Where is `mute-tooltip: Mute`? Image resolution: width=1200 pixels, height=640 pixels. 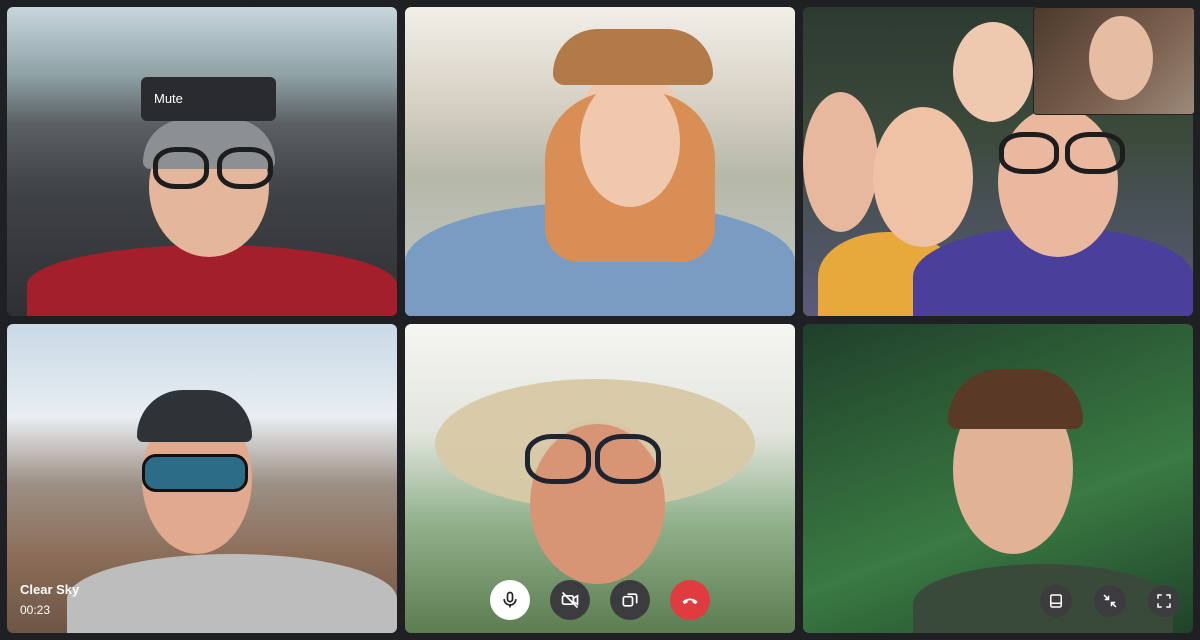 mute-tooltip: Mute is located at coordinates (208, 99).